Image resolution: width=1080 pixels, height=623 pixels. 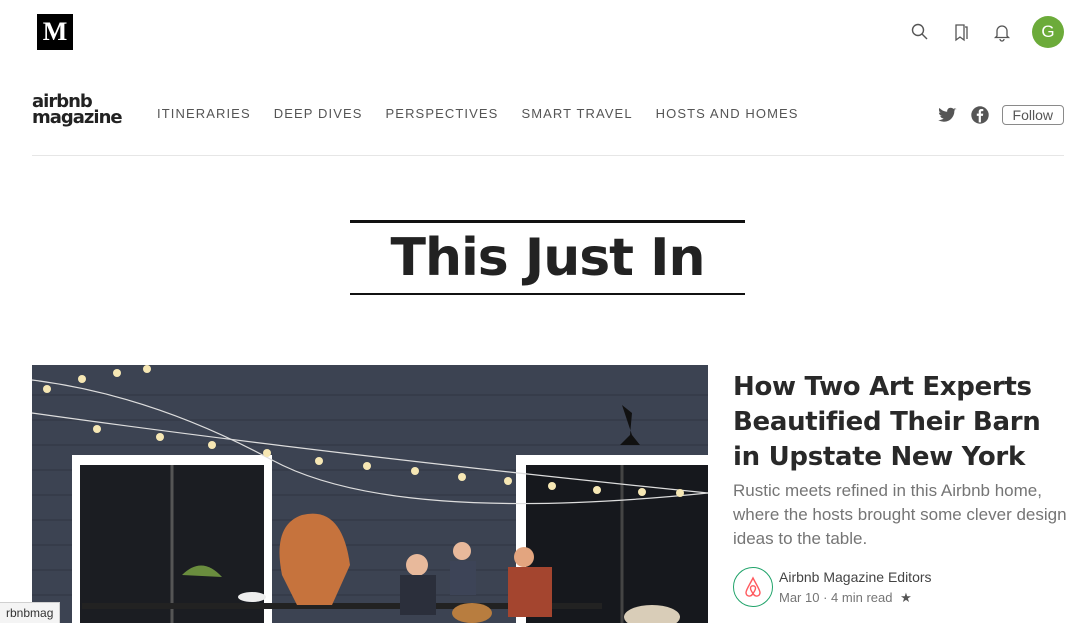 What do you see at coordinates (30, 612) in the screenshot?
I see `status-bar-url: rbnbmag` at bounding box center [30, 612].